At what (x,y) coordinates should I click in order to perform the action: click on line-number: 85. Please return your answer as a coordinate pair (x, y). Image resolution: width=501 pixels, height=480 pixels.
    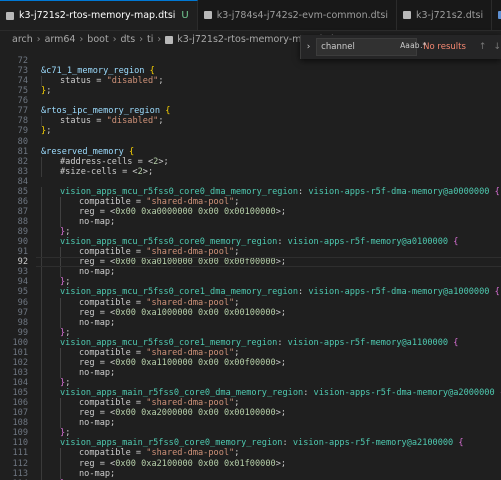
    Looking at the image, I should click on (22, 191).